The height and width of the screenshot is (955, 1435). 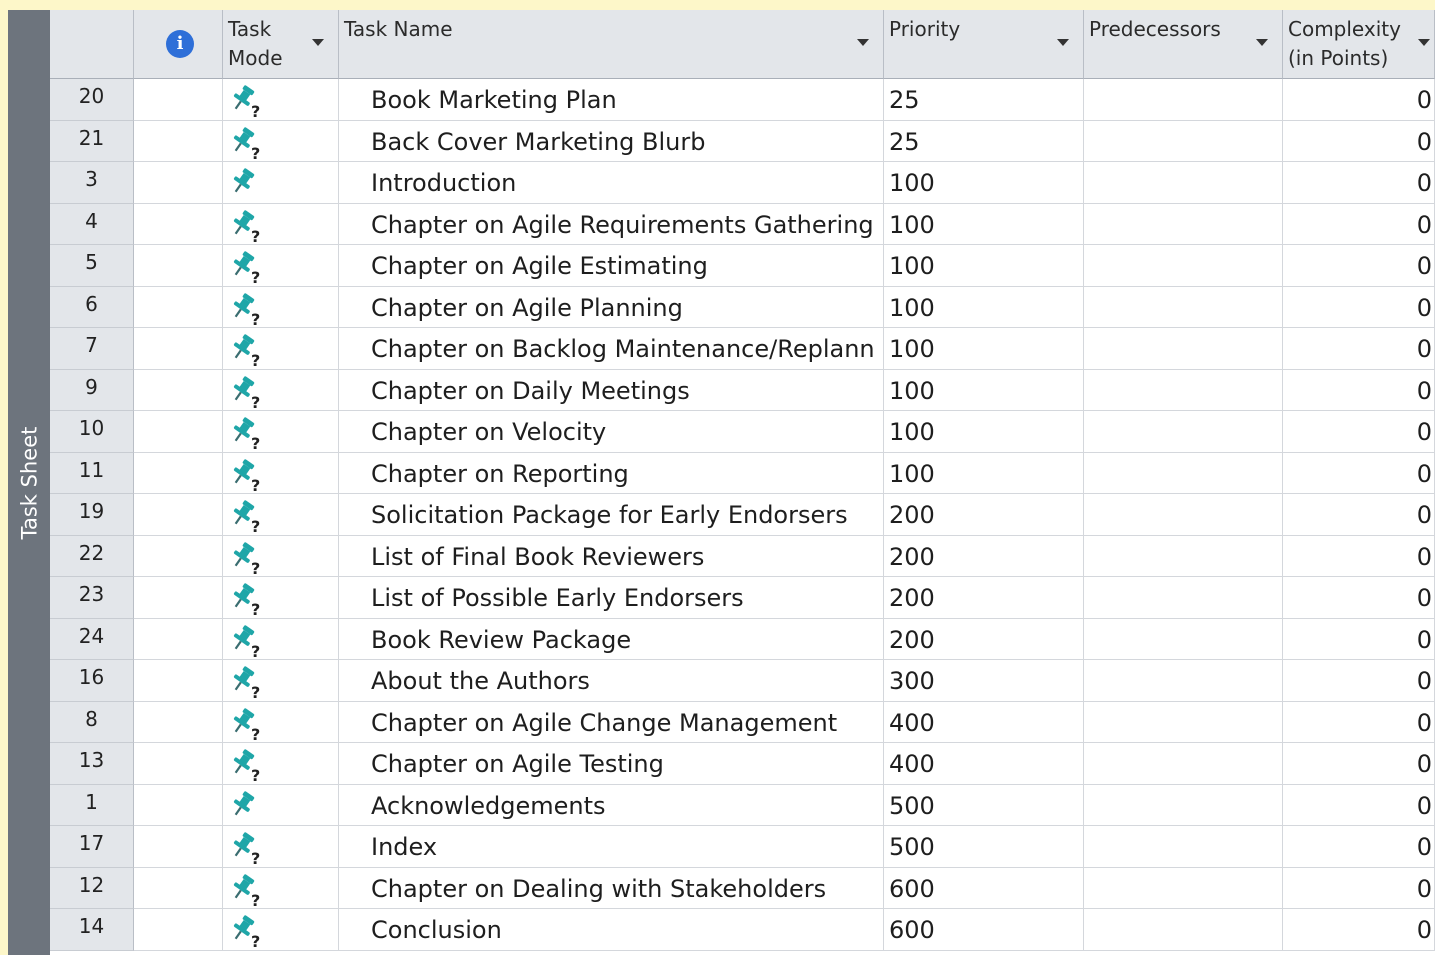 What do you see at coordinates (742, 847) in the screenshot?
I see `table-row: 17? Index 500 0` at bounding box center [742, 847].